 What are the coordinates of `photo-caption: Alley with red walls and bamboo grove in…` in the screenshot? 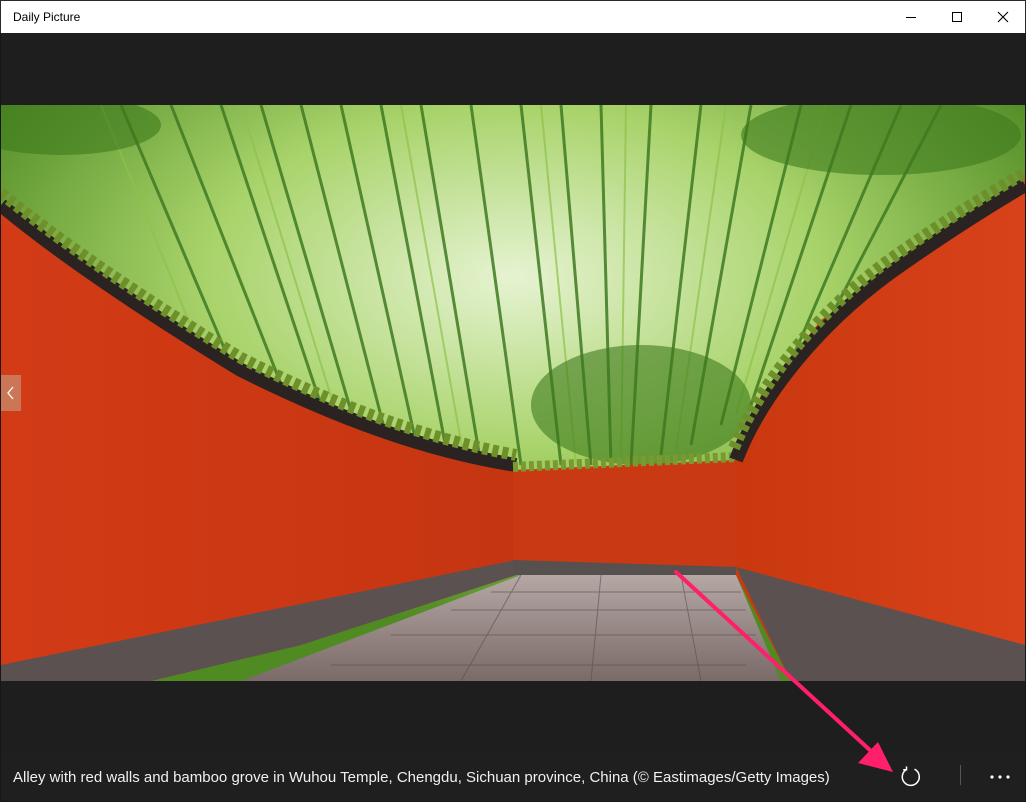 It's located at (421, 777).